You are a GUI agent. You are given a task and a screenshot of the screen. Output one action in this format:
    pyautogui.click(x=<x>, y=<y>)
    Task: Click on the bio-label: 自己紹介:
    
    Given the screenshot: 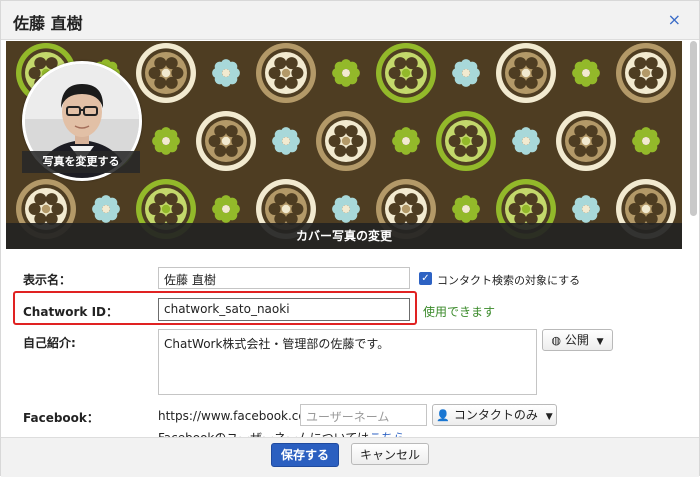 What is the action you would take?
    pyautogui.click(x=49, y=343)
    